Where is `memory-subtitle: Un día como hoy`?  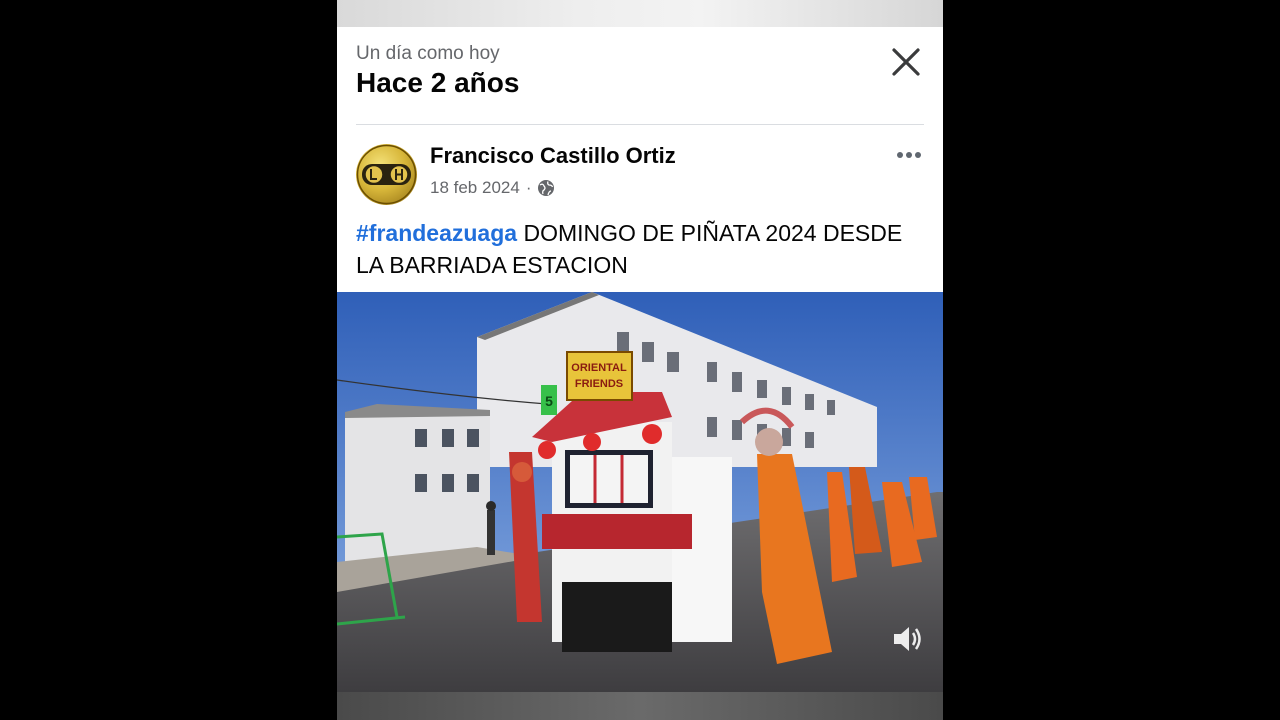
memory-subtitle: Un día como hoy is located at coordinates (428, 53).